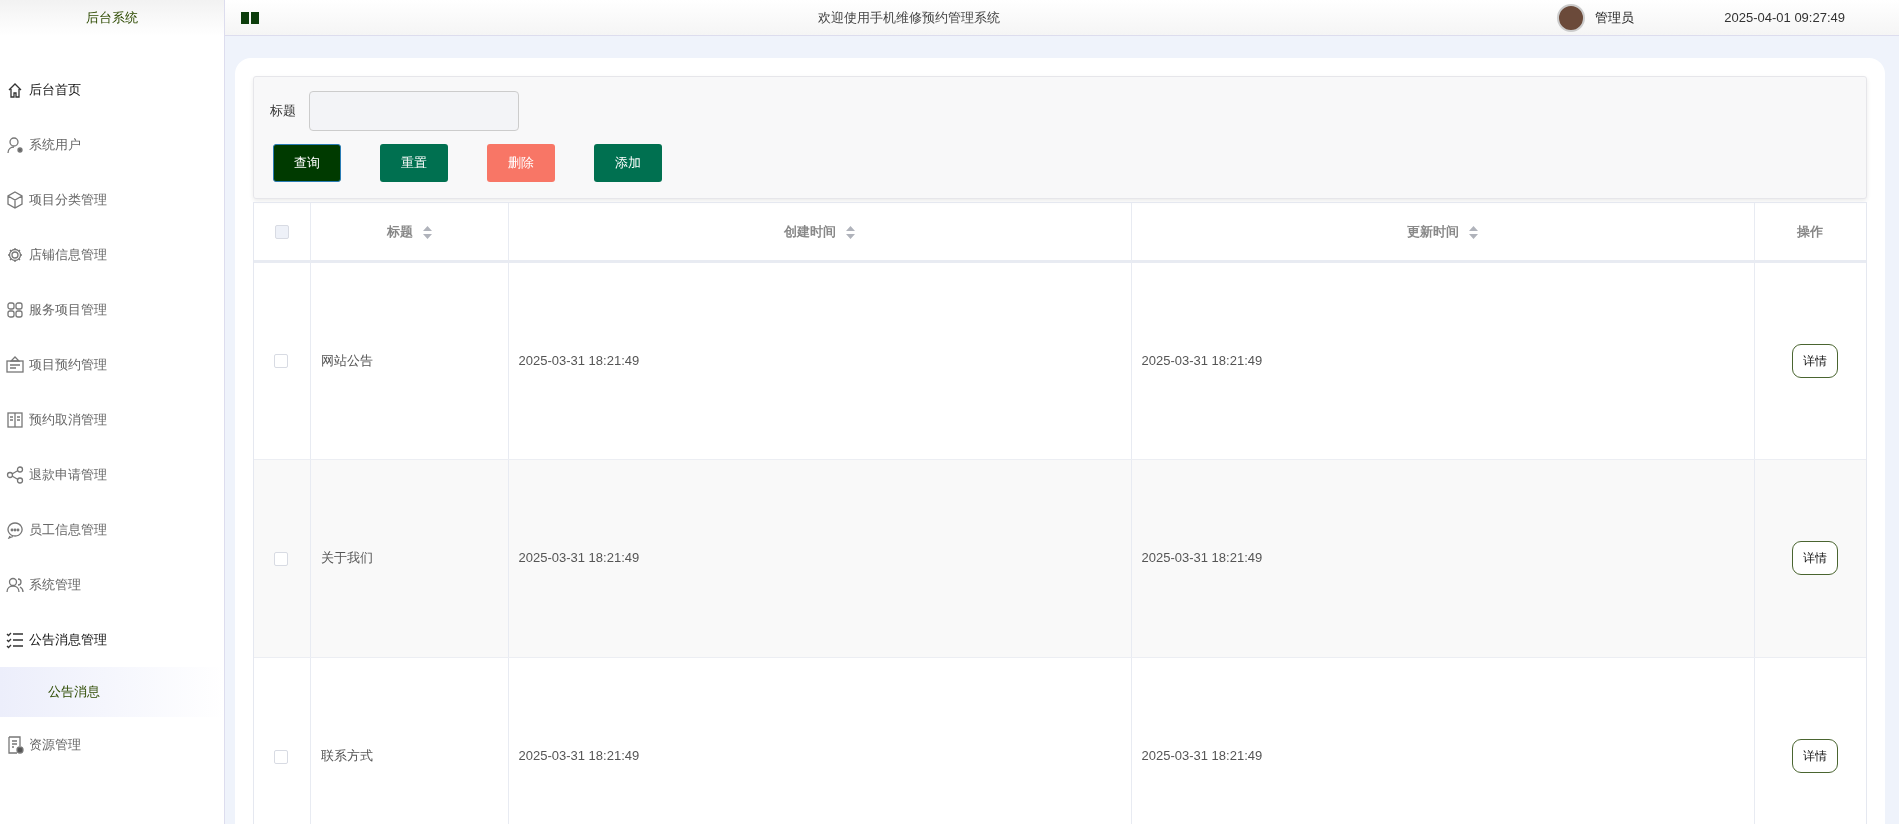 The width and height of the screenshot is (1899, 824). I want to click on welcome-text: 欢迎使用手机维修预约管理系统, so click(909, 17).